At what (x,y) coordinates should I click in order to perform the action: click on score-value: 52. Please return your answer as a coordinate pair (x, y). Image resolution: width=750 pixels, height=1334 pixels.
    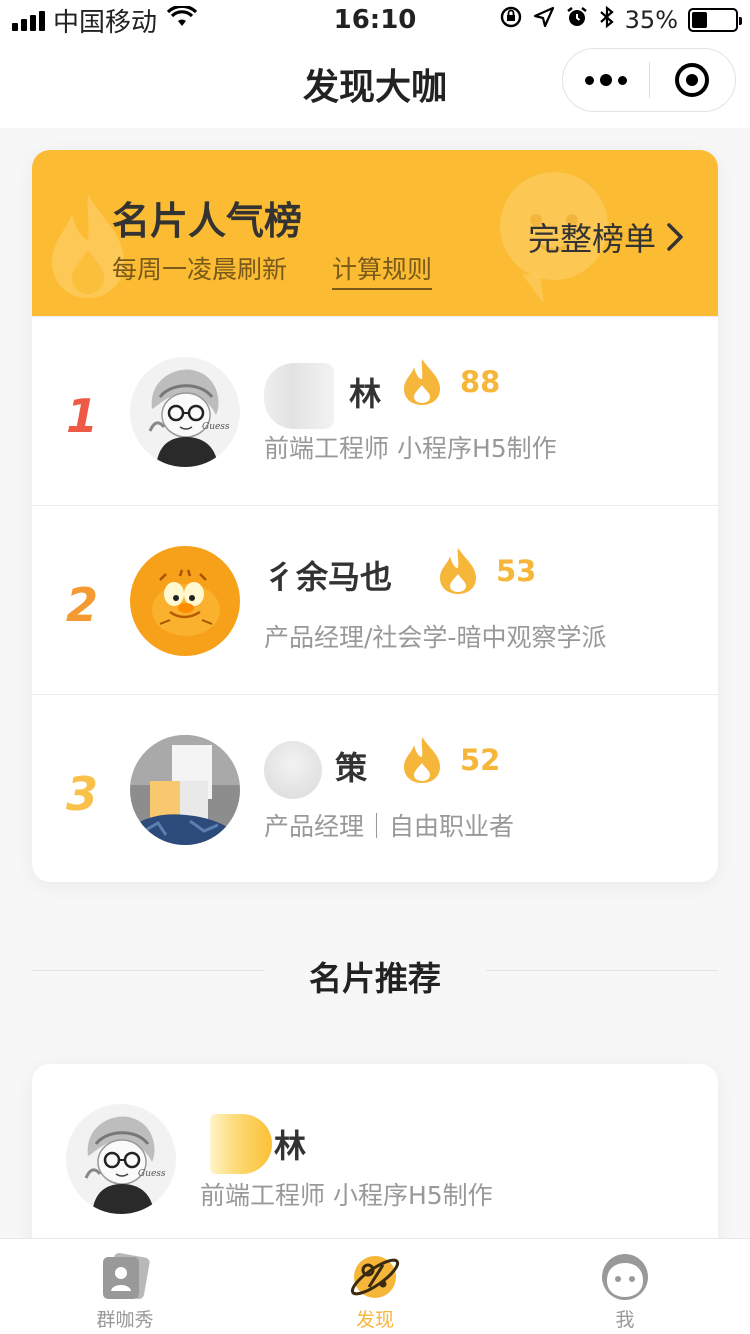
    Looking at the image, I should click on (480, 760).